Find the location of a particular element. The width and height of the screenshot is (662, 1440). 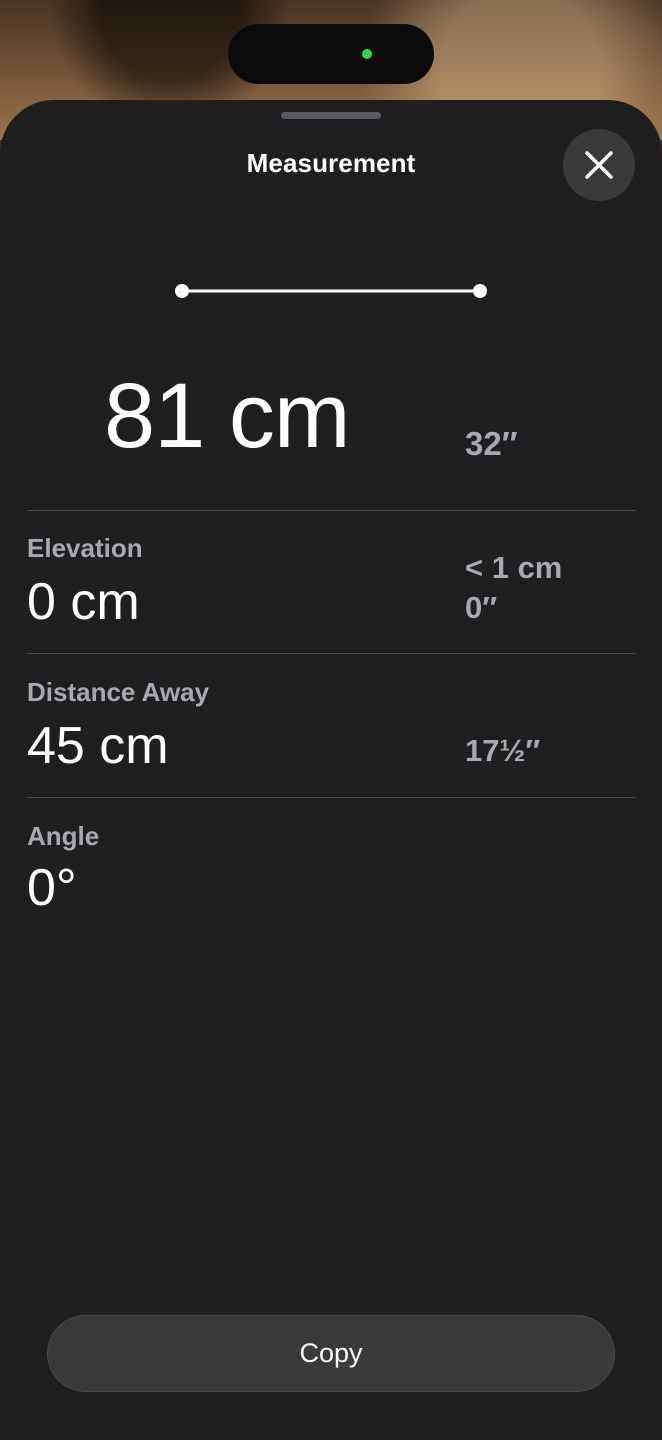

distance-away-value: 45 cm is located at coordinates (98, 746).